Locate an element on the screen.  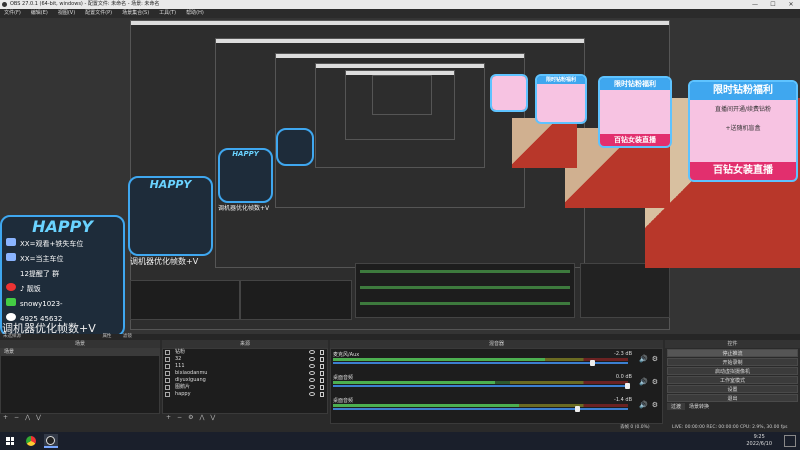
promo-line2: +送随机盲盒 is located at coordinates (743, 128).